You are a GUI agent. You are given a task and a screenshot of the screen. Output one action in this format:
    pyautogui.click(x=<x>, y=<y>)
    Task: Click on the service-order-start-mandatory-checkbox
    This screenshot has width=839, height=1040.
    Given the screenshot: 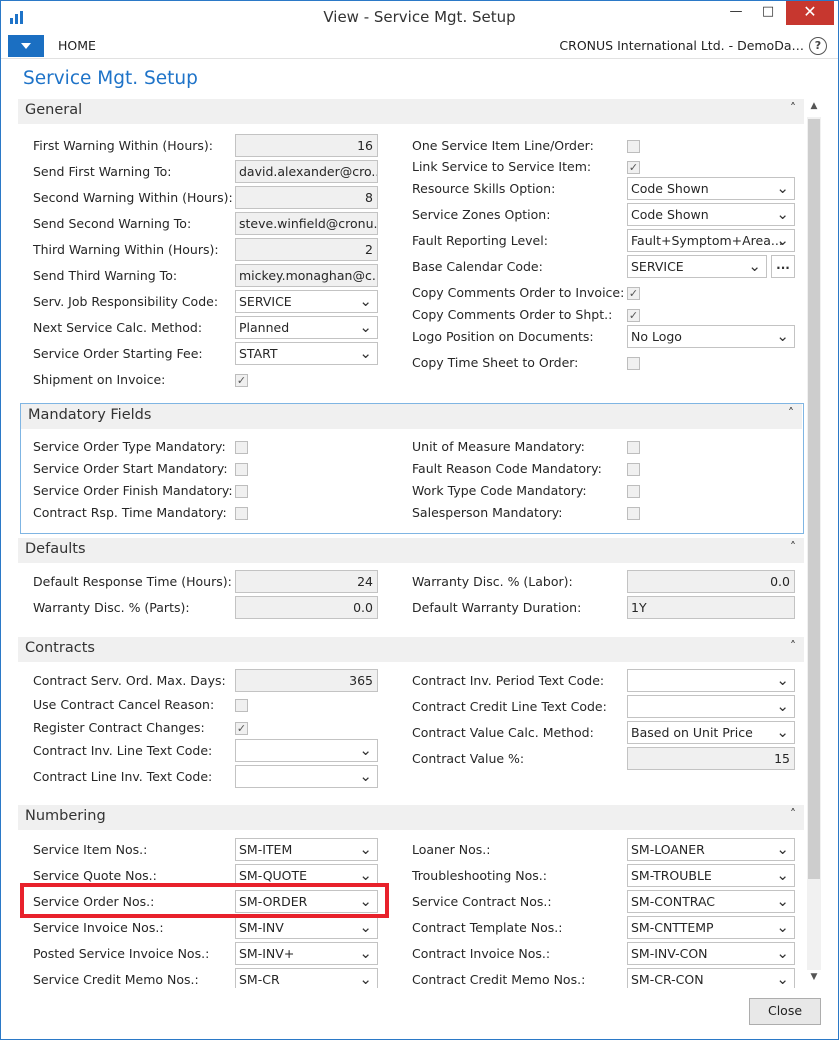 What is the action you would take?
    pyautogui.click(x=241, y=469)
    